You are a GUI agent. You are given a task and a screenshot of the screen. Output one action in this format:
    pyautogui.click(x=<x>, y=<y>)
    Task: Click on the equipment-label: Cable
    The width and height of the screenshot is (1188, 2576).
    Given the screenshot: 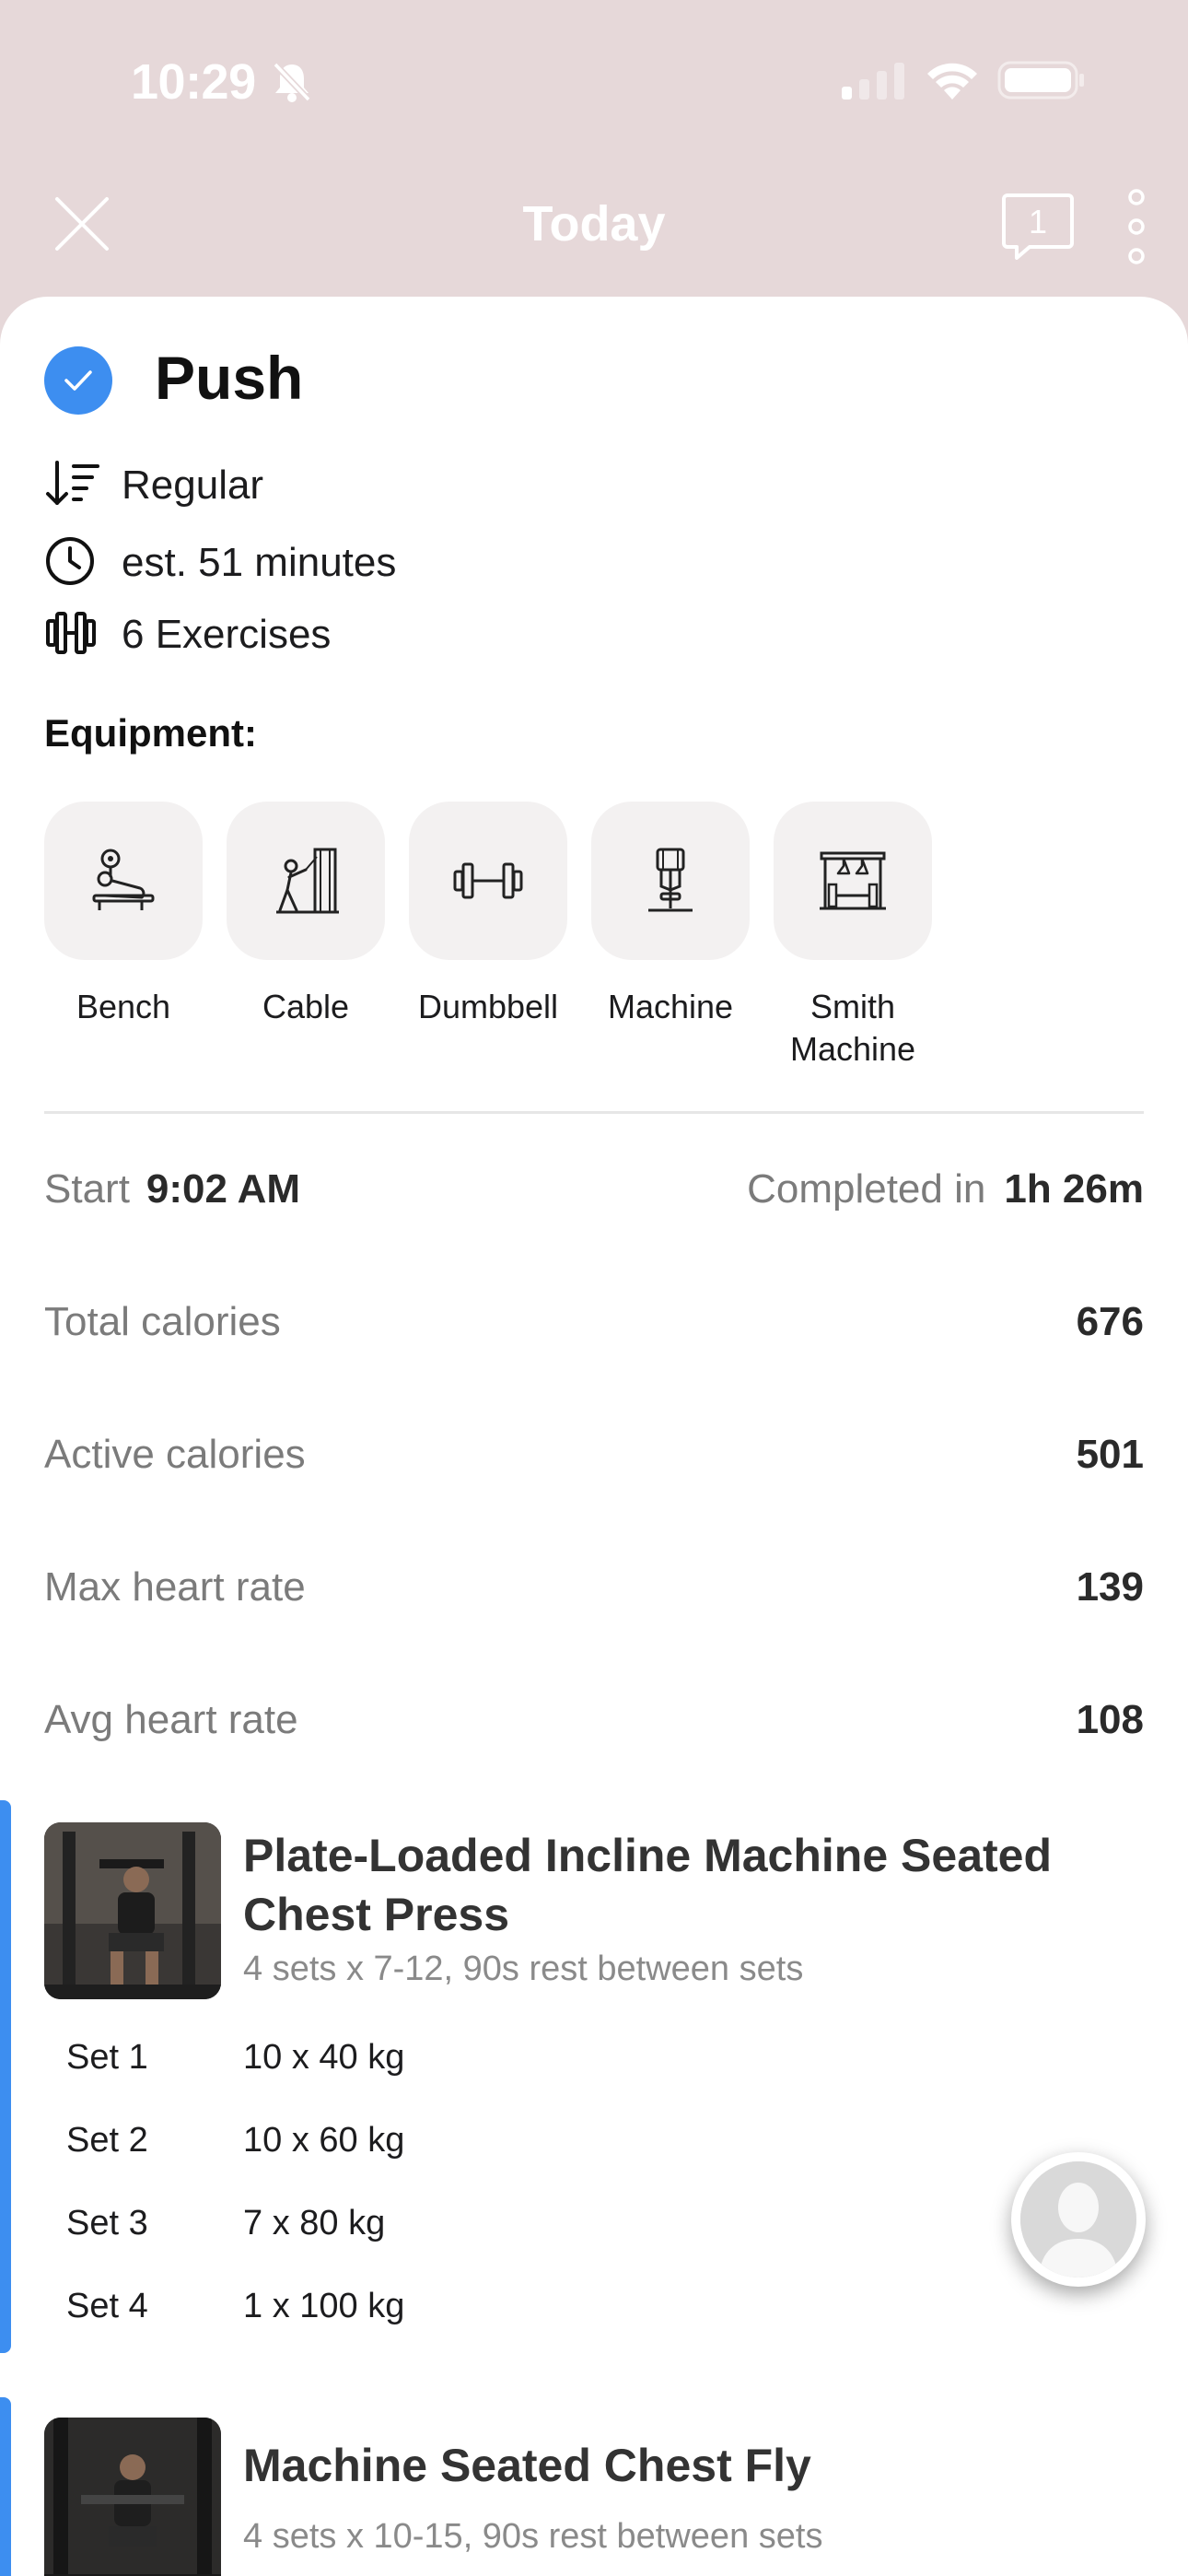 What is the action you would take?
    pyautogui.click(x=306, y=1006)
    